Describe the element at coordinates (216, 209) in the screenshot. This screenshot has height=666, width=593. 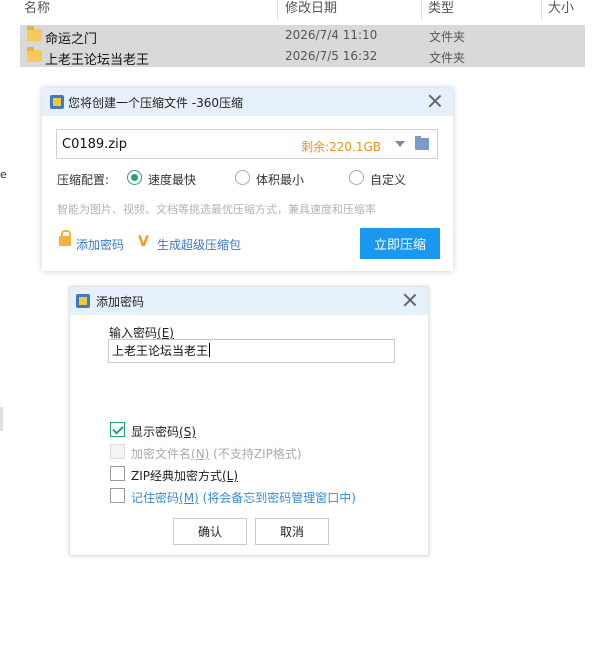
I see `compression-hint: 智能为图片、视频、文档等挑选最优压缩方式，兼具速度和压缩率` at that location.